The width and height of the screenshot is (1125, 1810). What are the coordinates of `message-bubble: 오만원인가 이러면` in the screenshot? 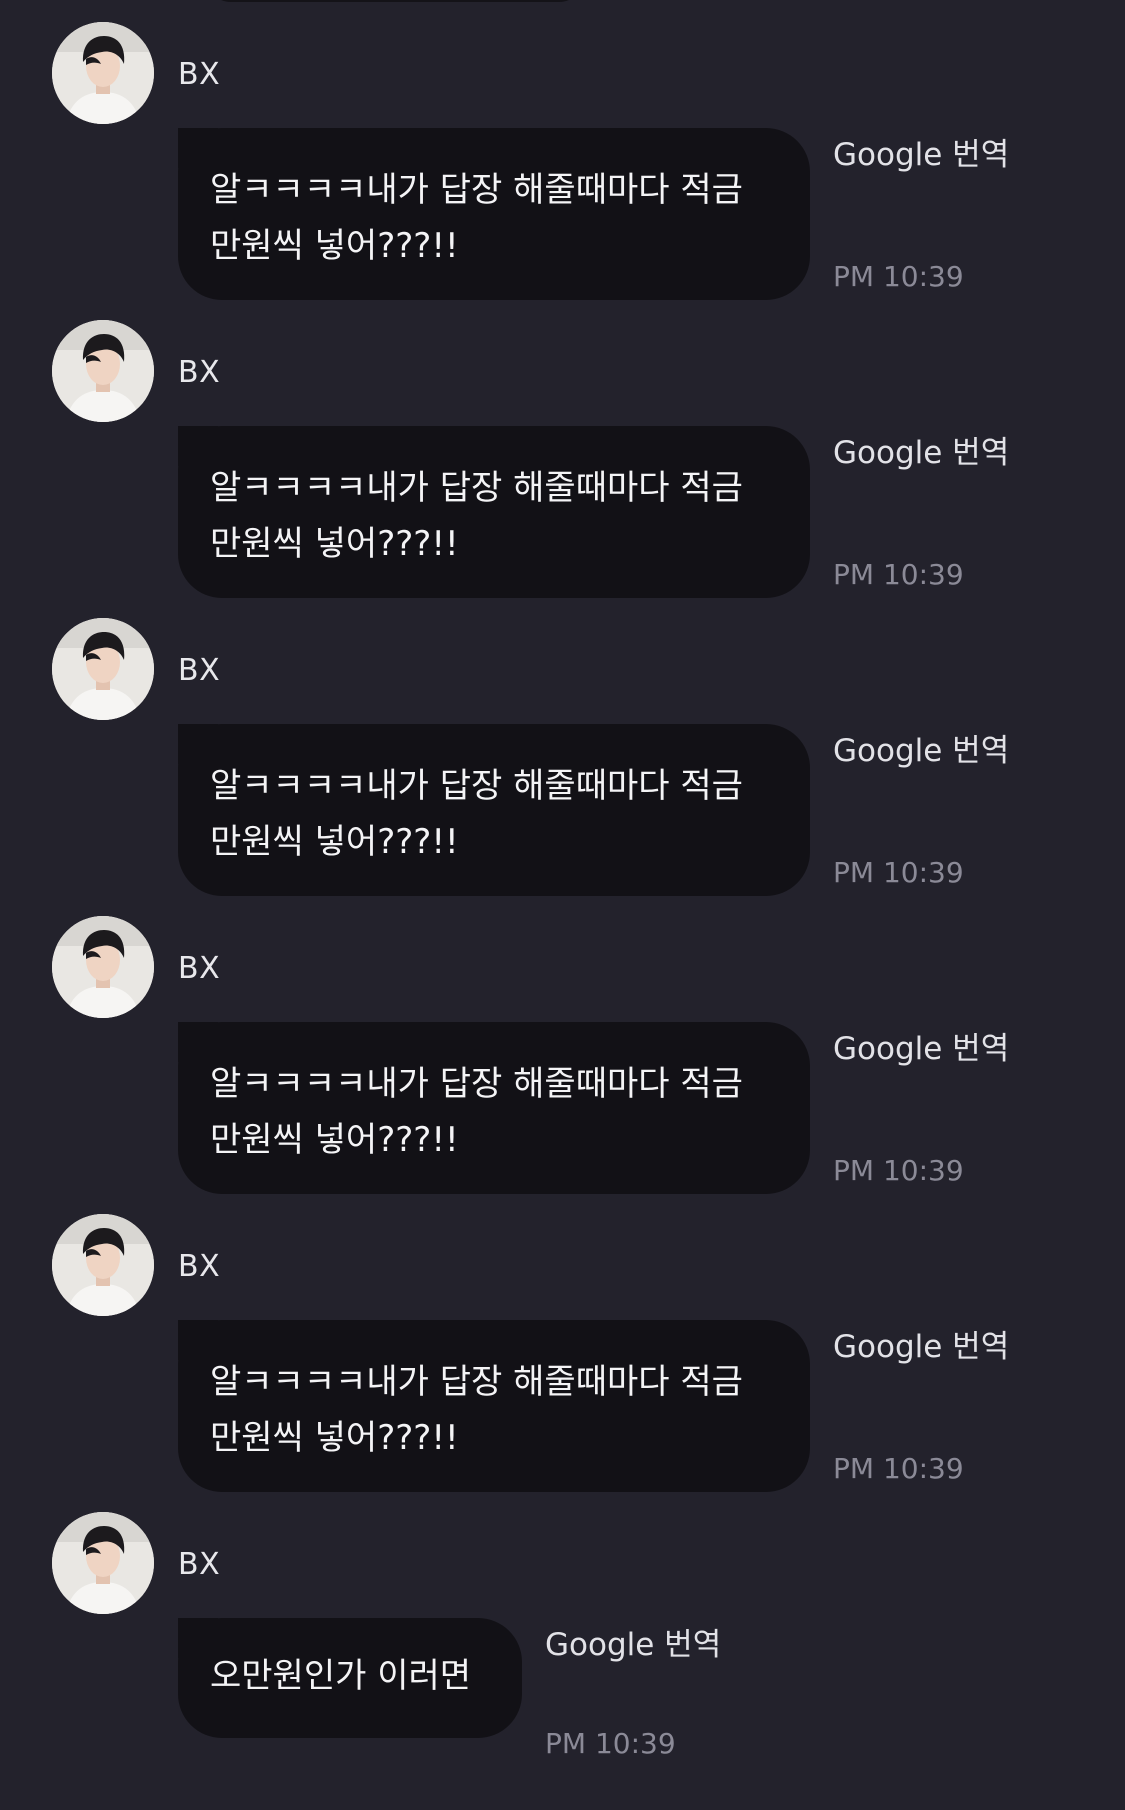 It's located at (350, 1678).